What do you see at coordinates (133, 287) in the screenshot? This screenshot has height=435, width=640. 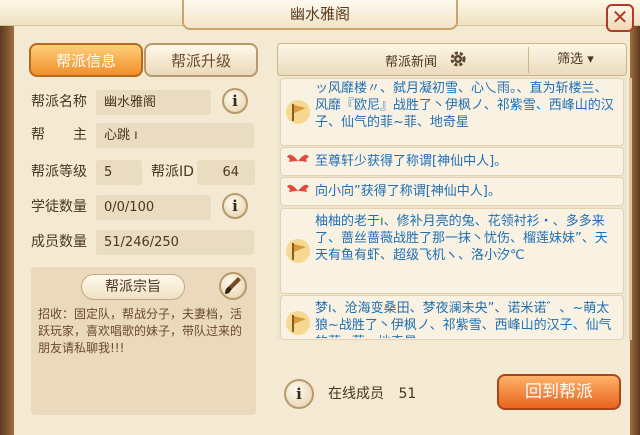 I see `tenet-title: 帮派宗旨` at bounding box center [133, 287].